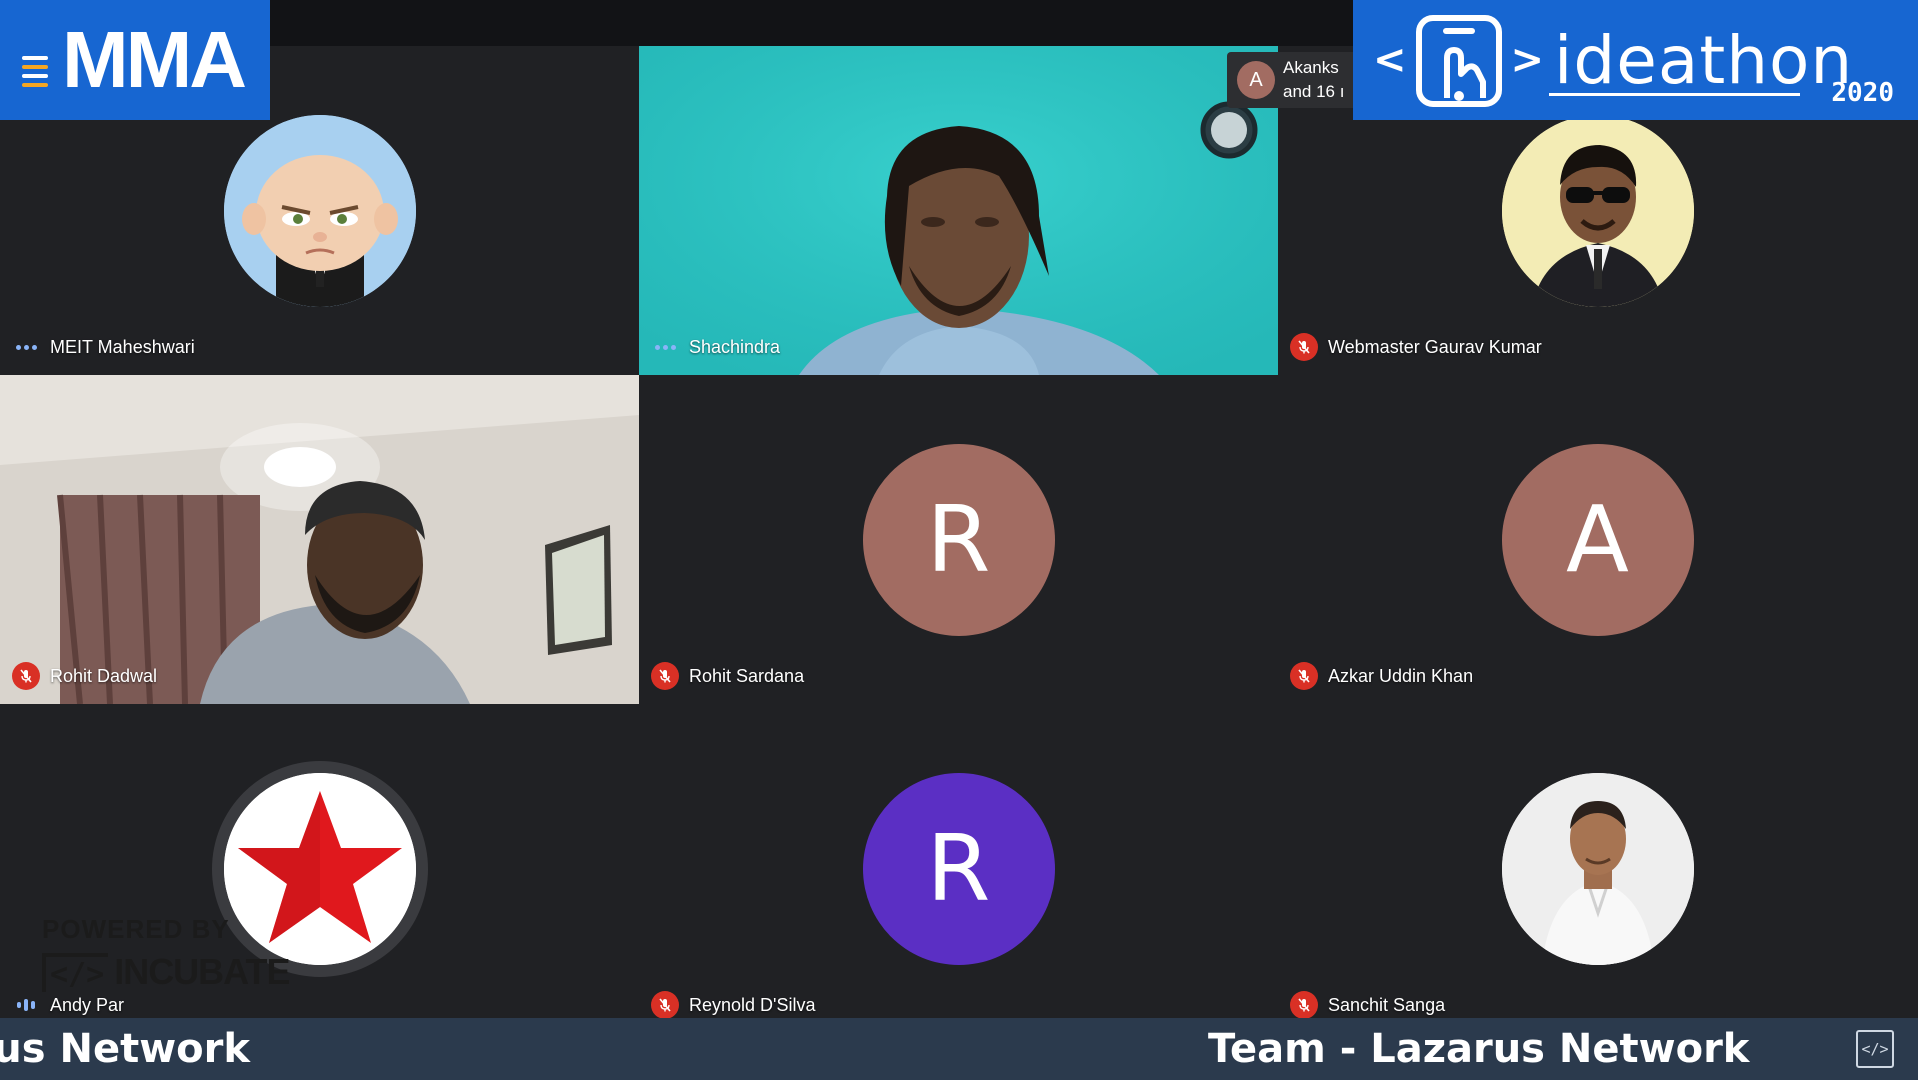  I want to click on ideathon-title: ideathon, so click(1704, 60).